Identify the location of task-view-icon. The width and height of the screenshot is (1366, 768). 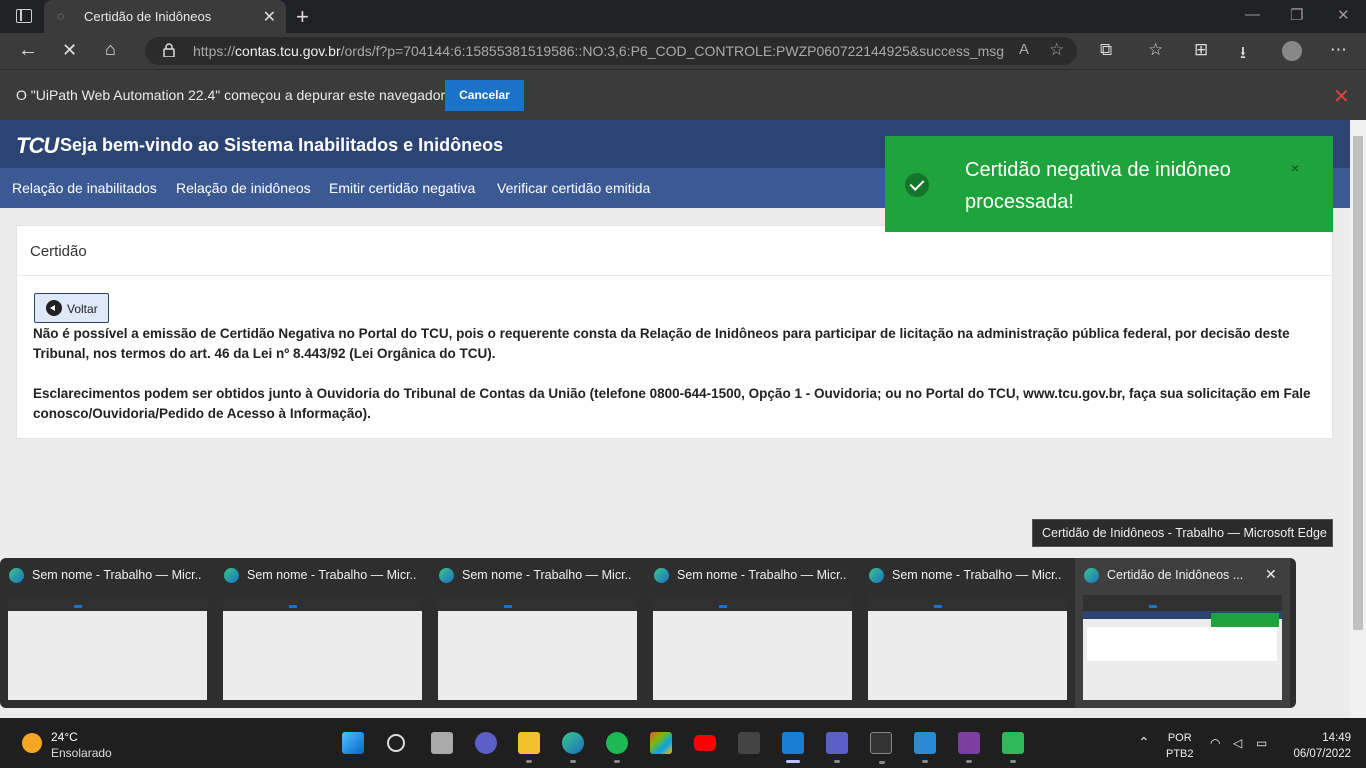
(442, 743).